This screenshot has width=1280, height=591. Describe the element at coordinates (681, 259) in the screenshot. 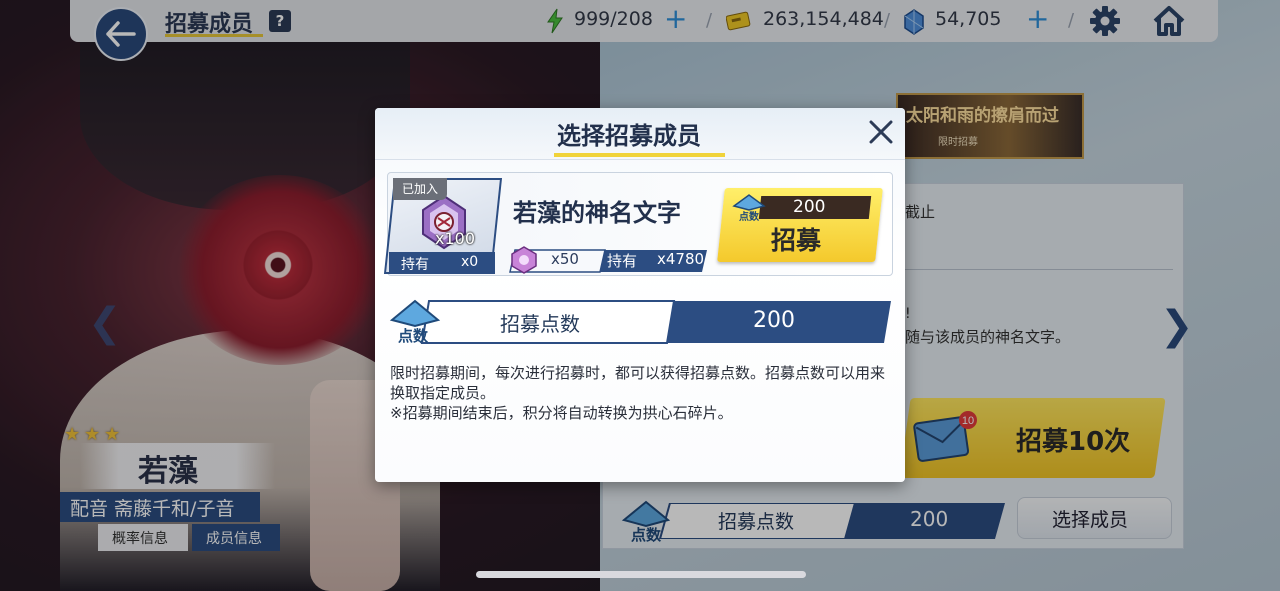

I see `fragment-holding-value: x4780` at that location.